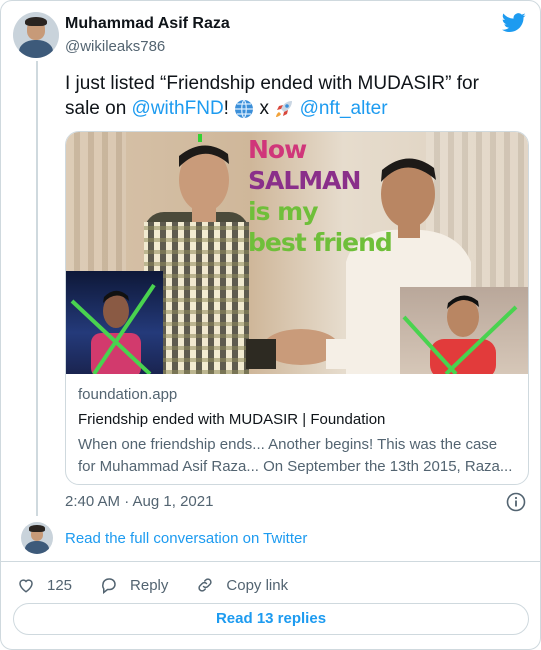  I want to click on inset-photo-right, so click(464, 330).